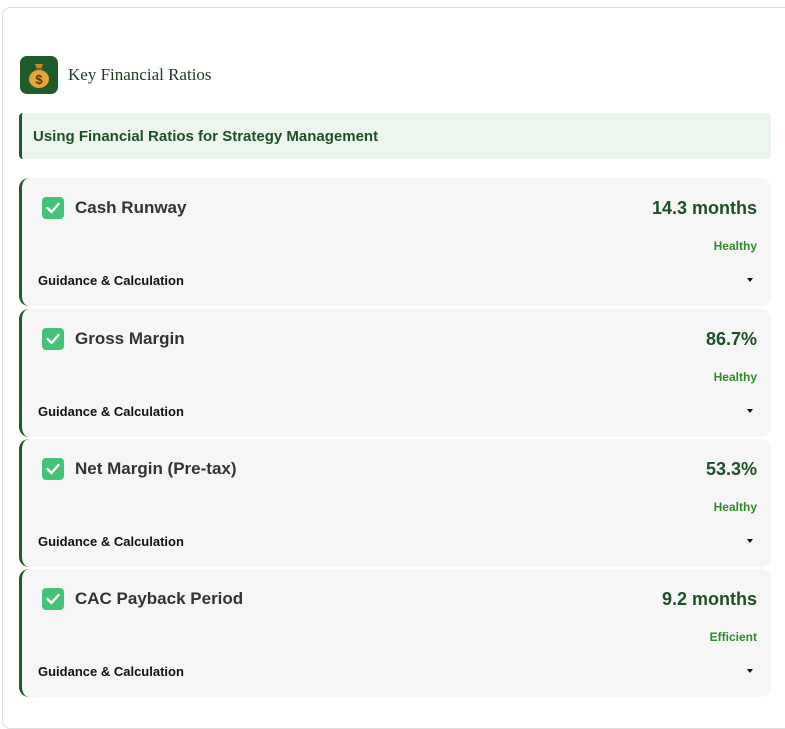 The width and height of the screenshot is (785, 729). I want to click on ratio-value: 53.3%, so click(731, 469).